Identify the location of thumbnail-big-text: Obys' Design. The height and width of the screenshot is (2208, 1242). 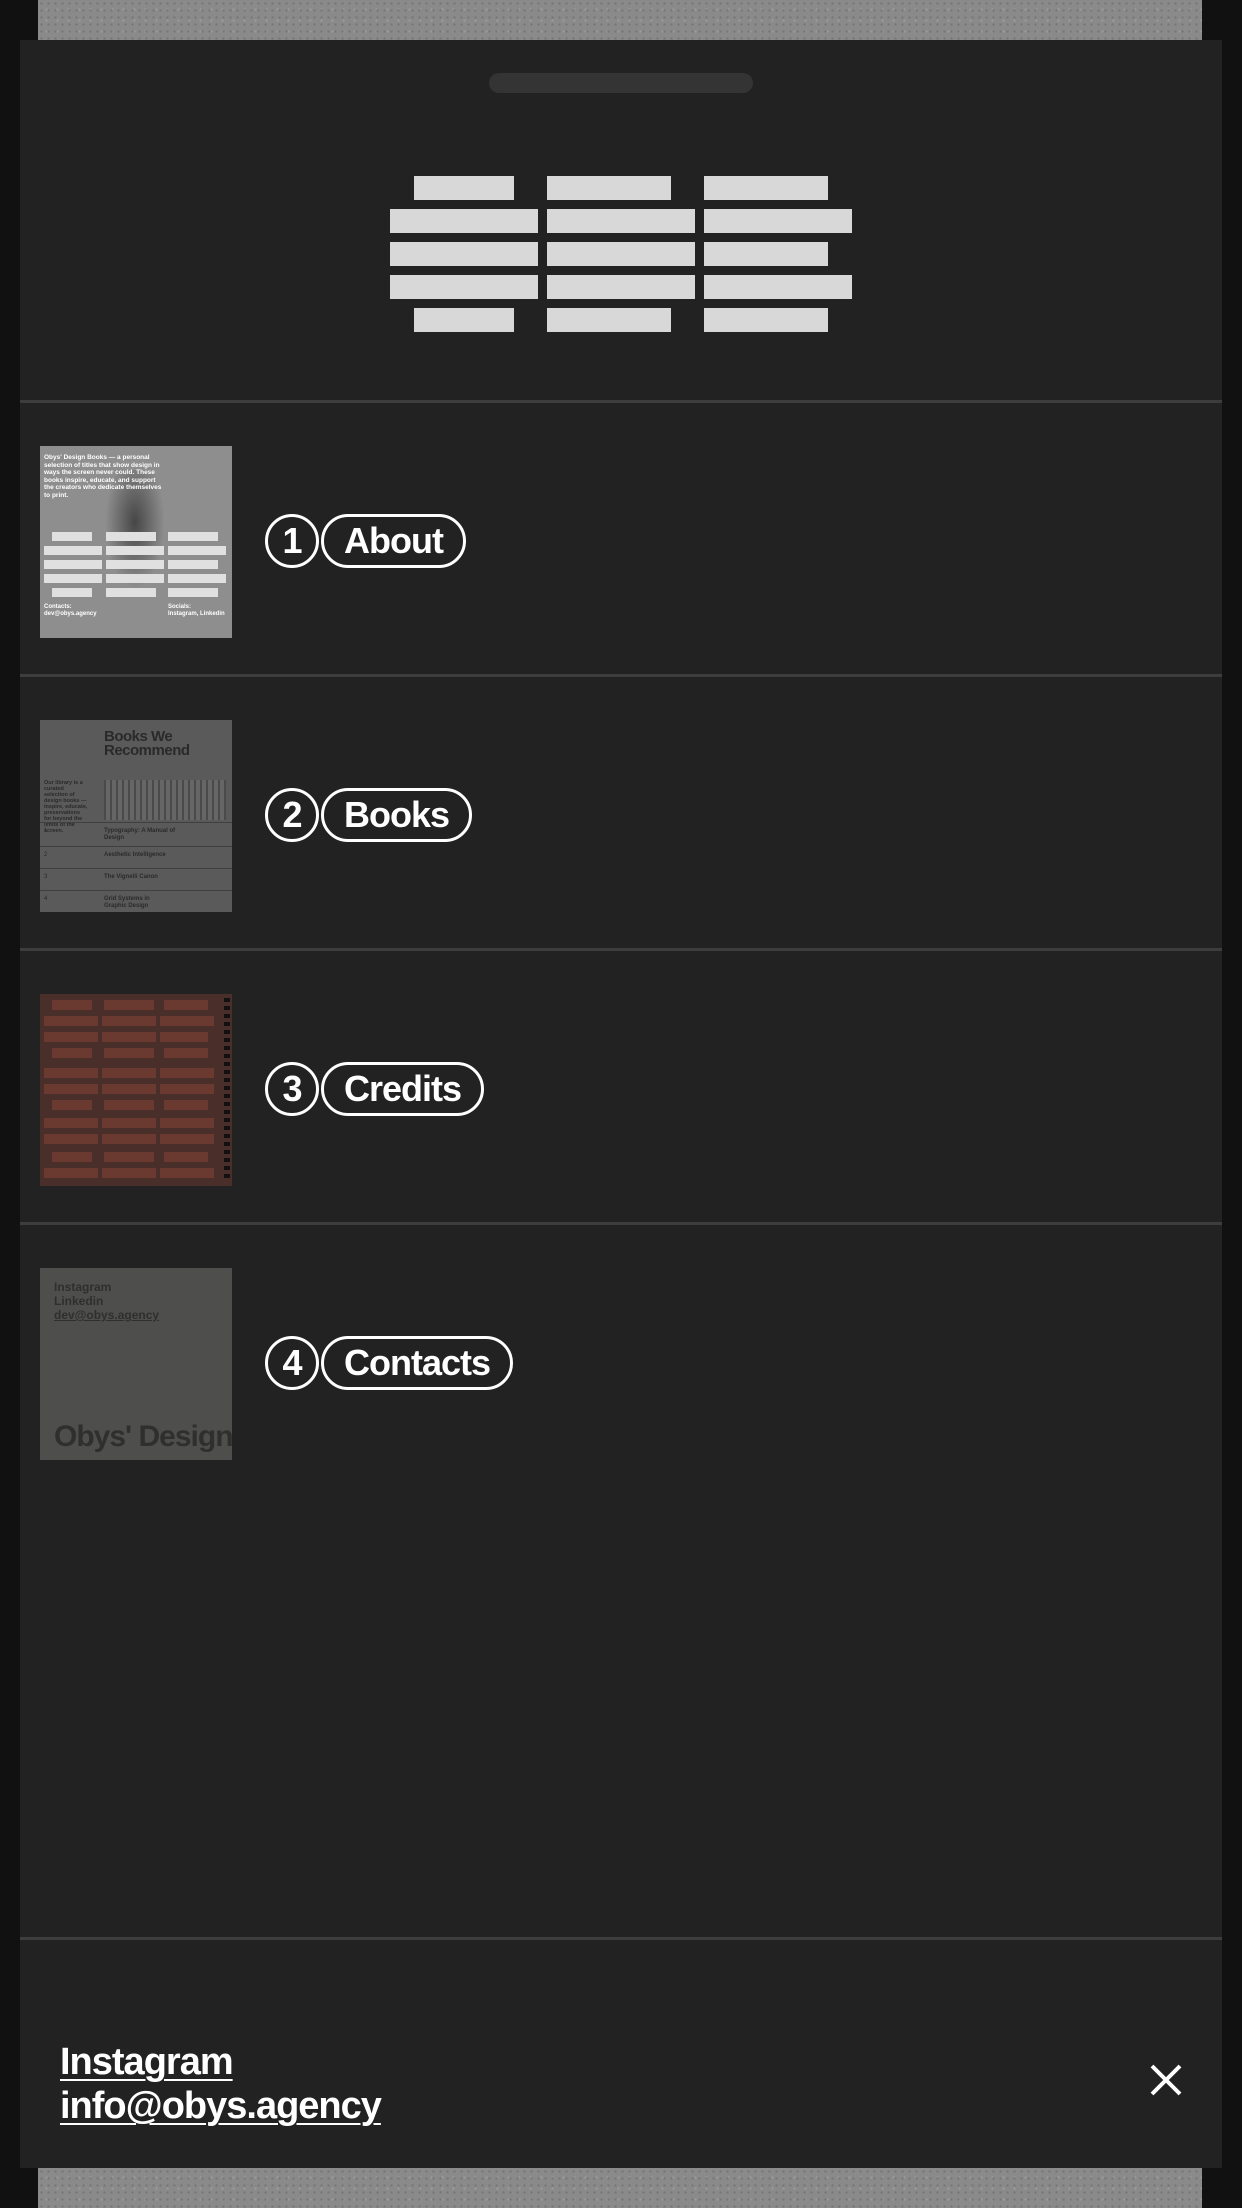
(143, 1436).